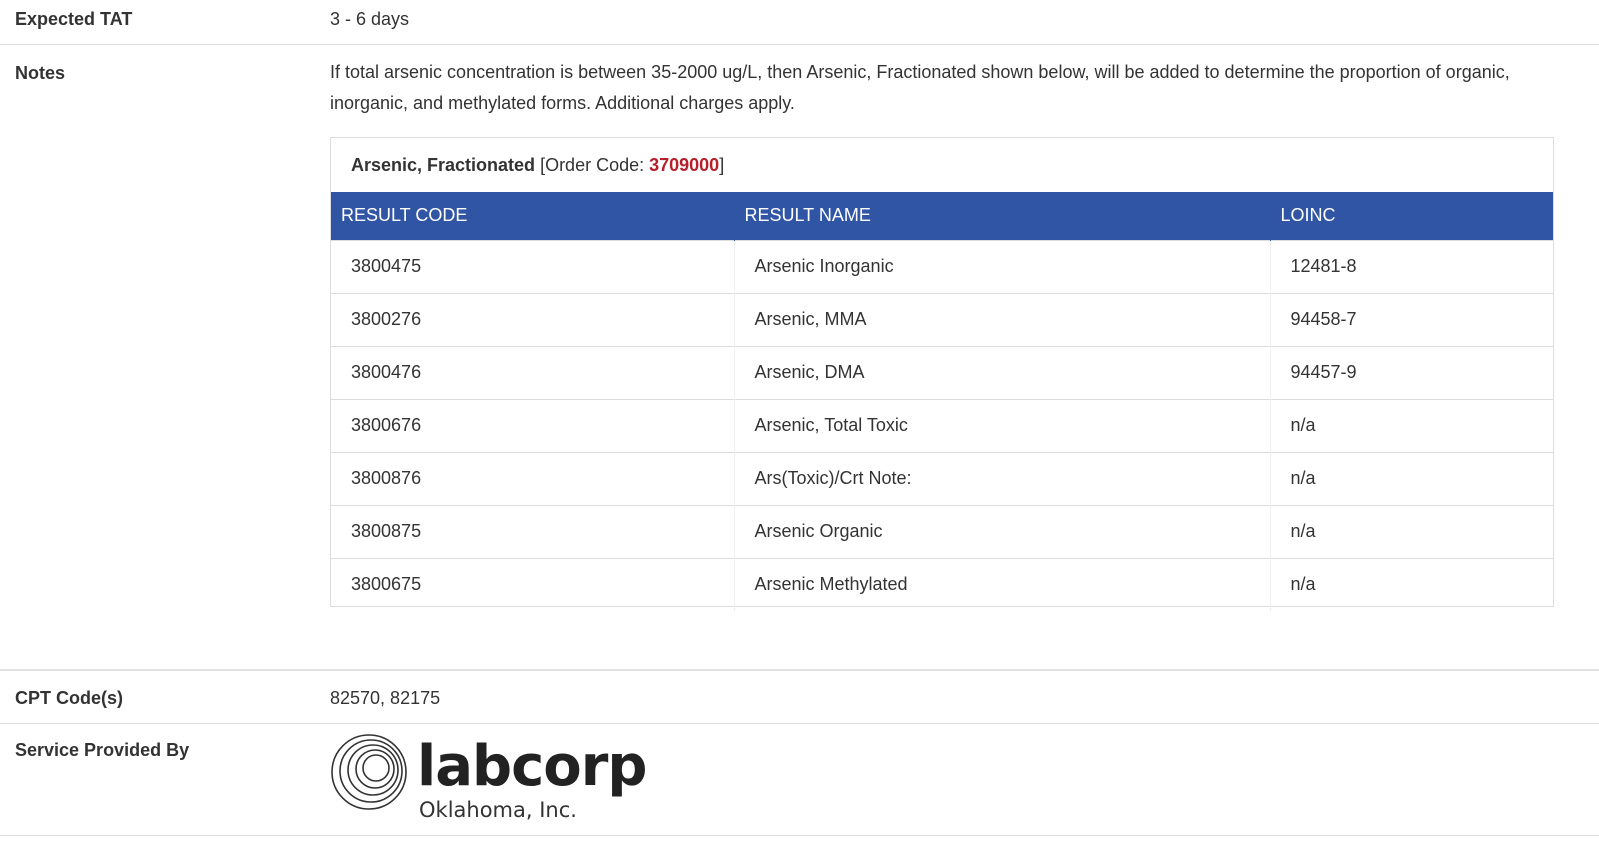 The width and height of the screenshot is (1599, 854). What do you see at coordinates (1411, 319) in the screenshot?
I see `loinc-cell: 94458-7` at bounding box center [1411, 319].